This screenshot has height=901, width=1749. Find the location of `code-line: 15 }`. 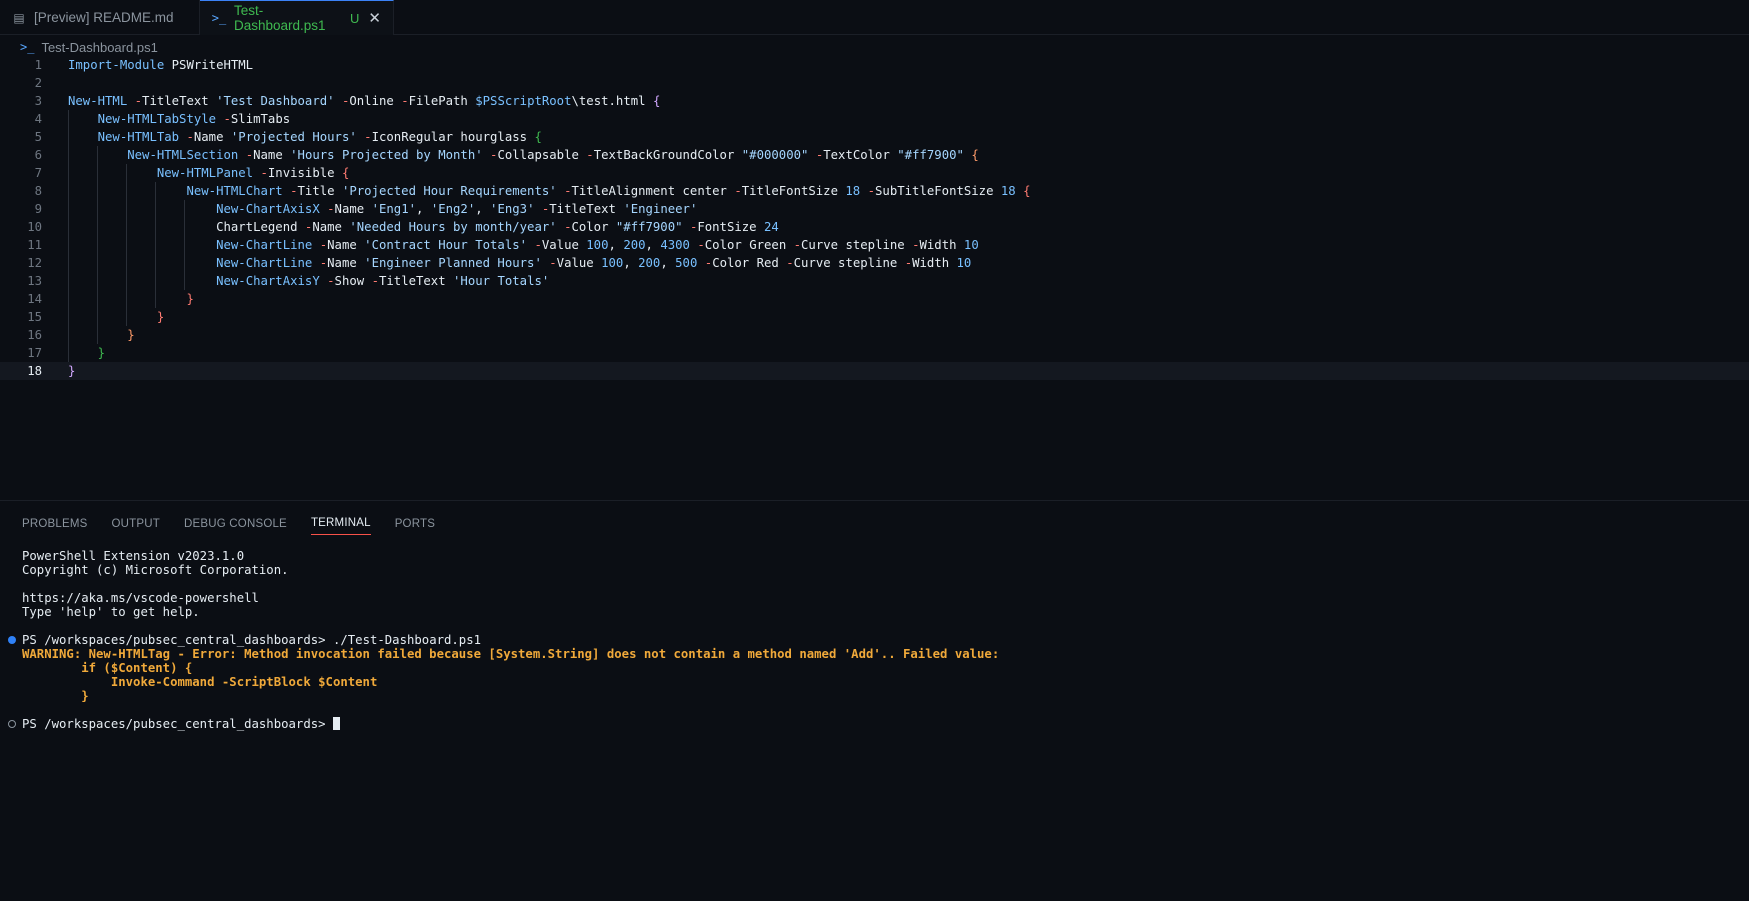

code-line: 15 } is located at coordinates (96, 317).